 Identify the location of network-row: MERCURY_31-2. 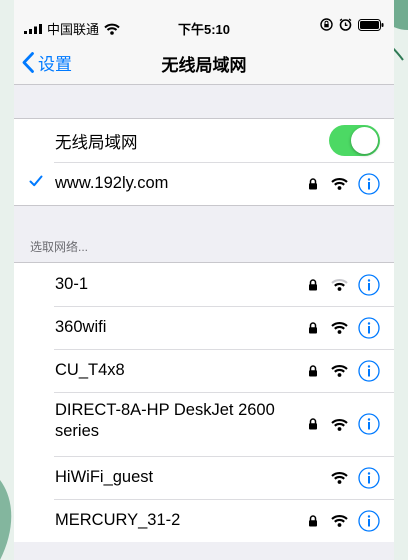
(204, 520).